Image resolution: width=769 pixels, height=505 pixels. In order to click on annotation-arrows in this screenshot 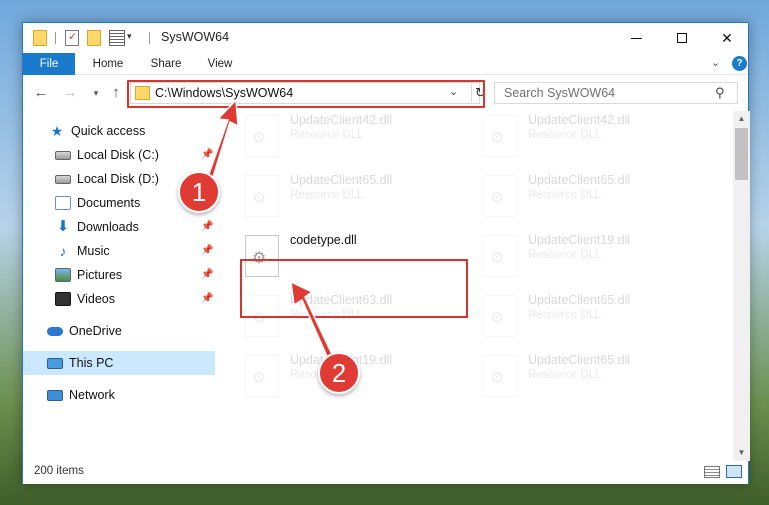, I will do `click(271, 235)`.